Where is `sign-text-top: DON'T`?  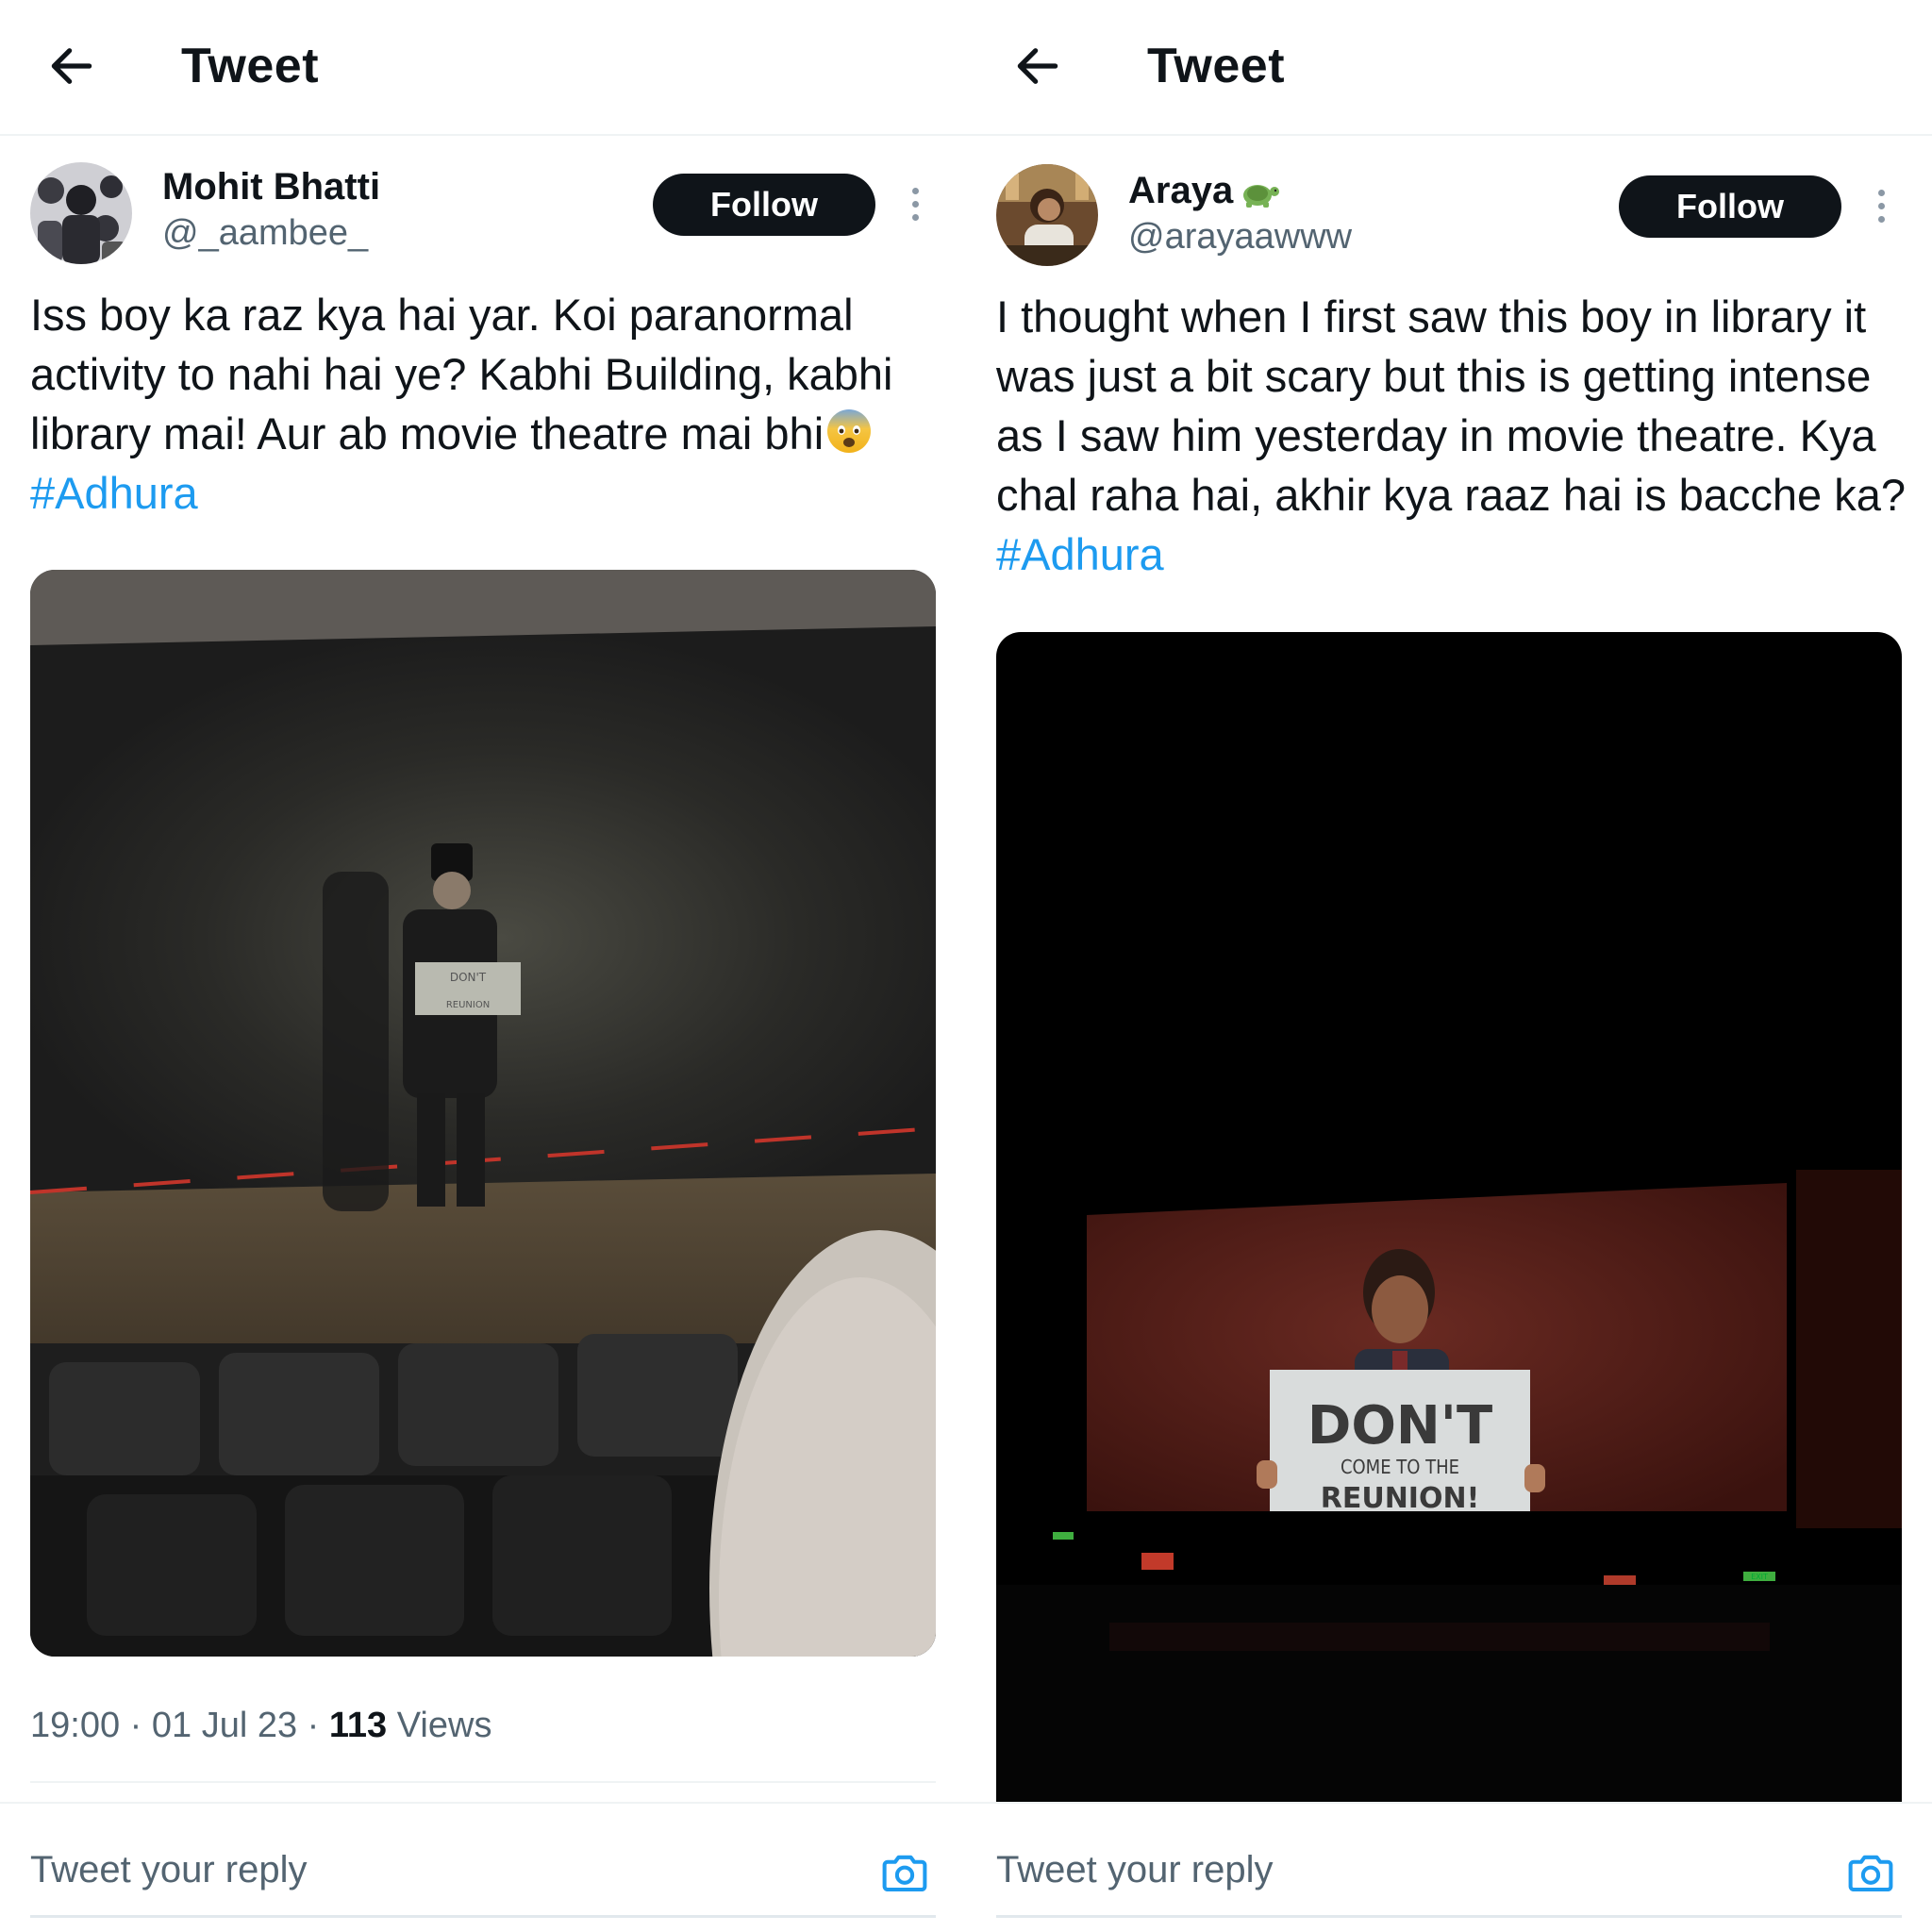
sign-text-top: DON'T is located at coordinates (469, 978).